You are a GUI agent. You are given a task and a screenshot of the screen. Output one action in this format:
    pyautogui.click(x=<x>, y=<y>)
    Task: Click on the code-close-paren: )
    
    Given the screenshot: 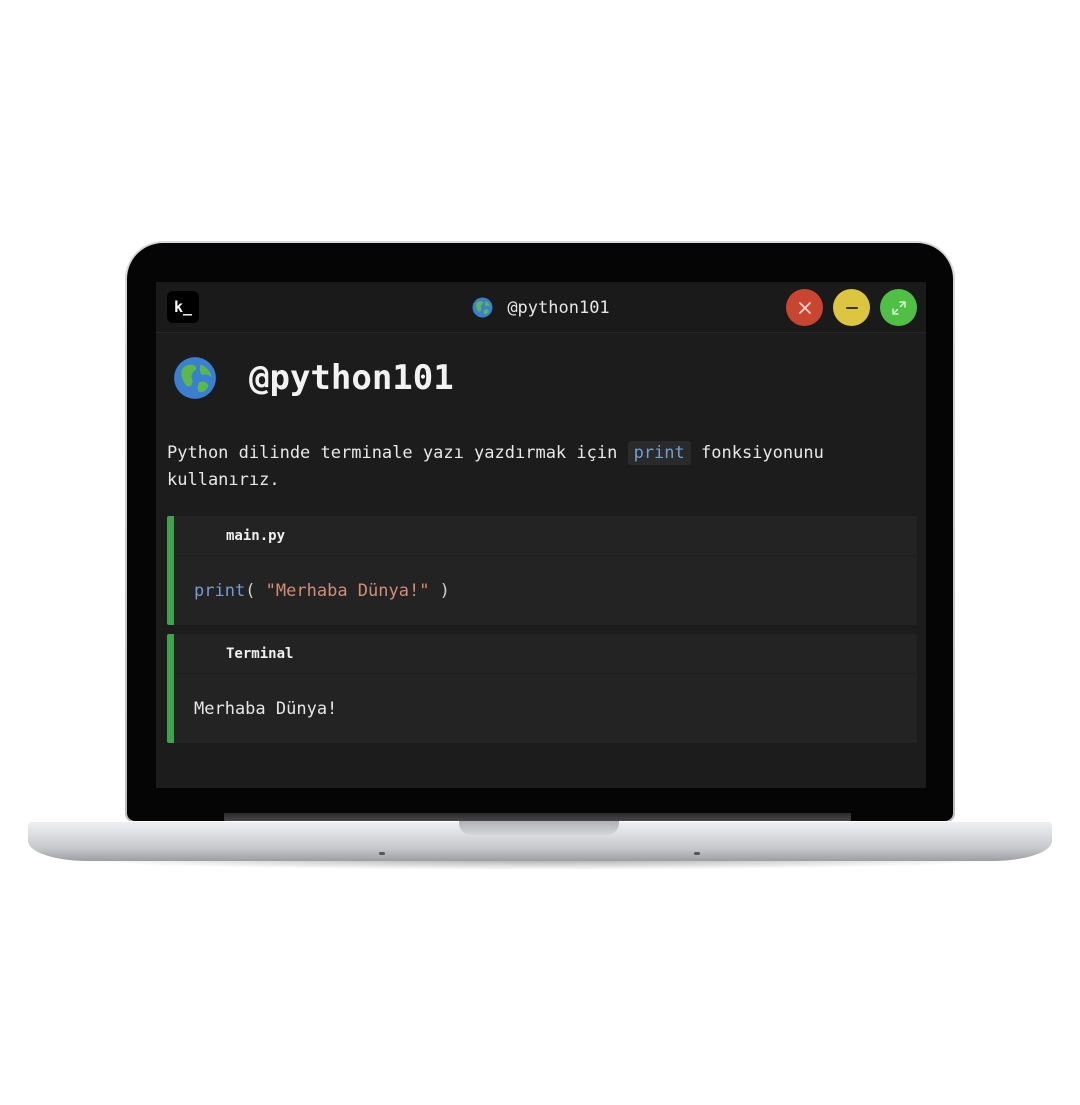 What is the action you would take?
    pyautogui.click(x=439, y=590)
    